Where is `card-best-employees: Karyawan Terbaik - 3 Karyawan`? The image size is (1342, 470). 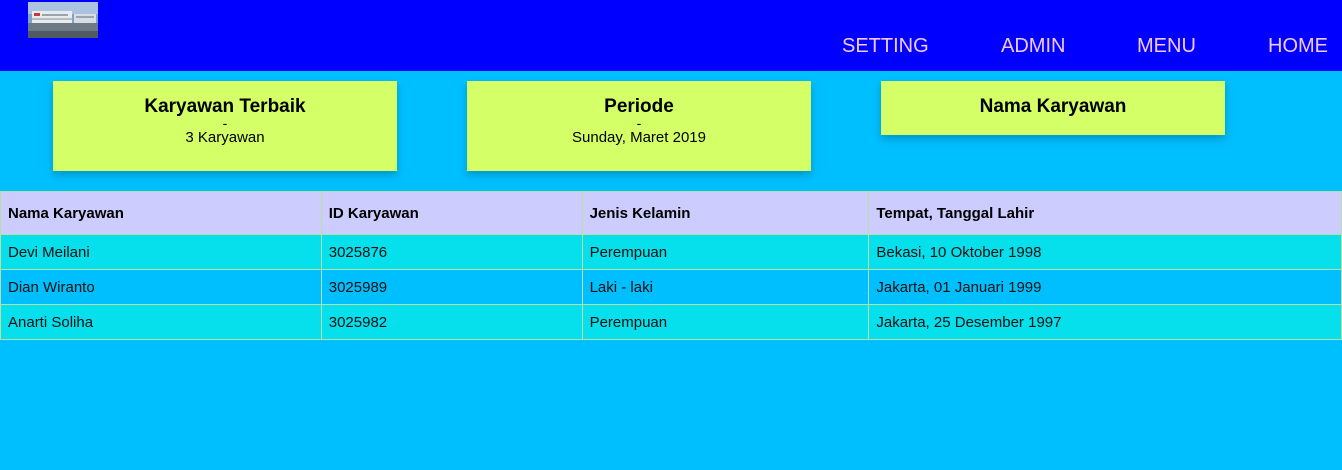
card-best-employees: Karyawan Terbaik - 3 Karyawan is located at coordinates (225, 126).